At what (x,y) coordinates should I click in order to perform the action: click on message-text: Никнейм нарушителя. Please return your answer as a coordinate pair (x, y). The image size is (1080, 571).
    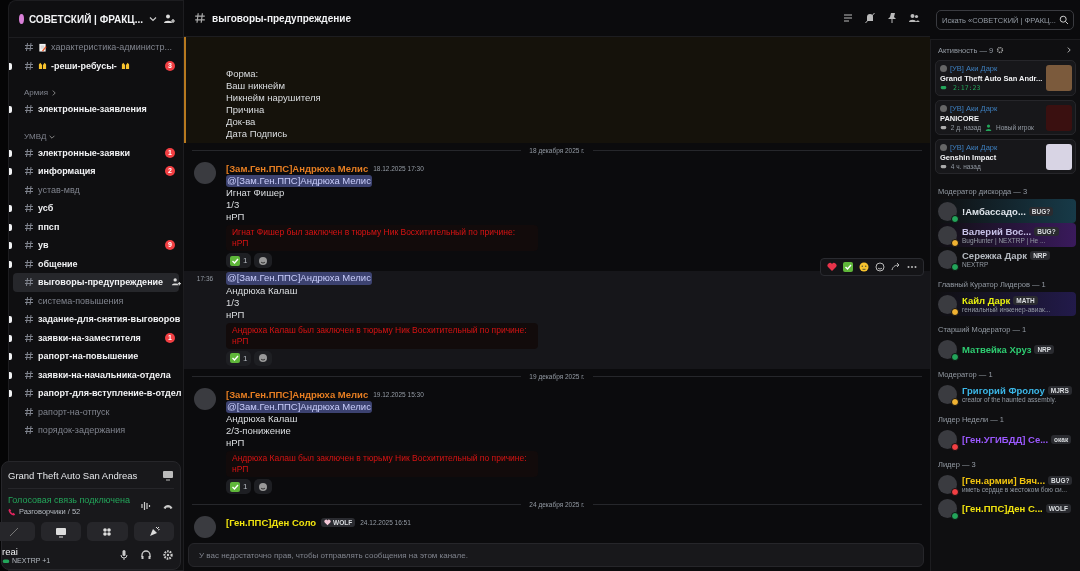
    Looking at the image, I should click on (273, 97).